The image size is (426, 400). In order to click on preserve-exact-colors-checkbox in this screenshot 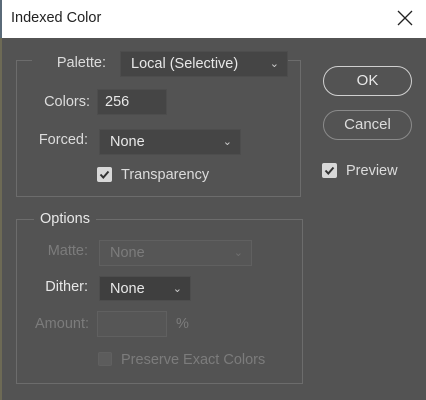, I will do `click(105, 359)`.